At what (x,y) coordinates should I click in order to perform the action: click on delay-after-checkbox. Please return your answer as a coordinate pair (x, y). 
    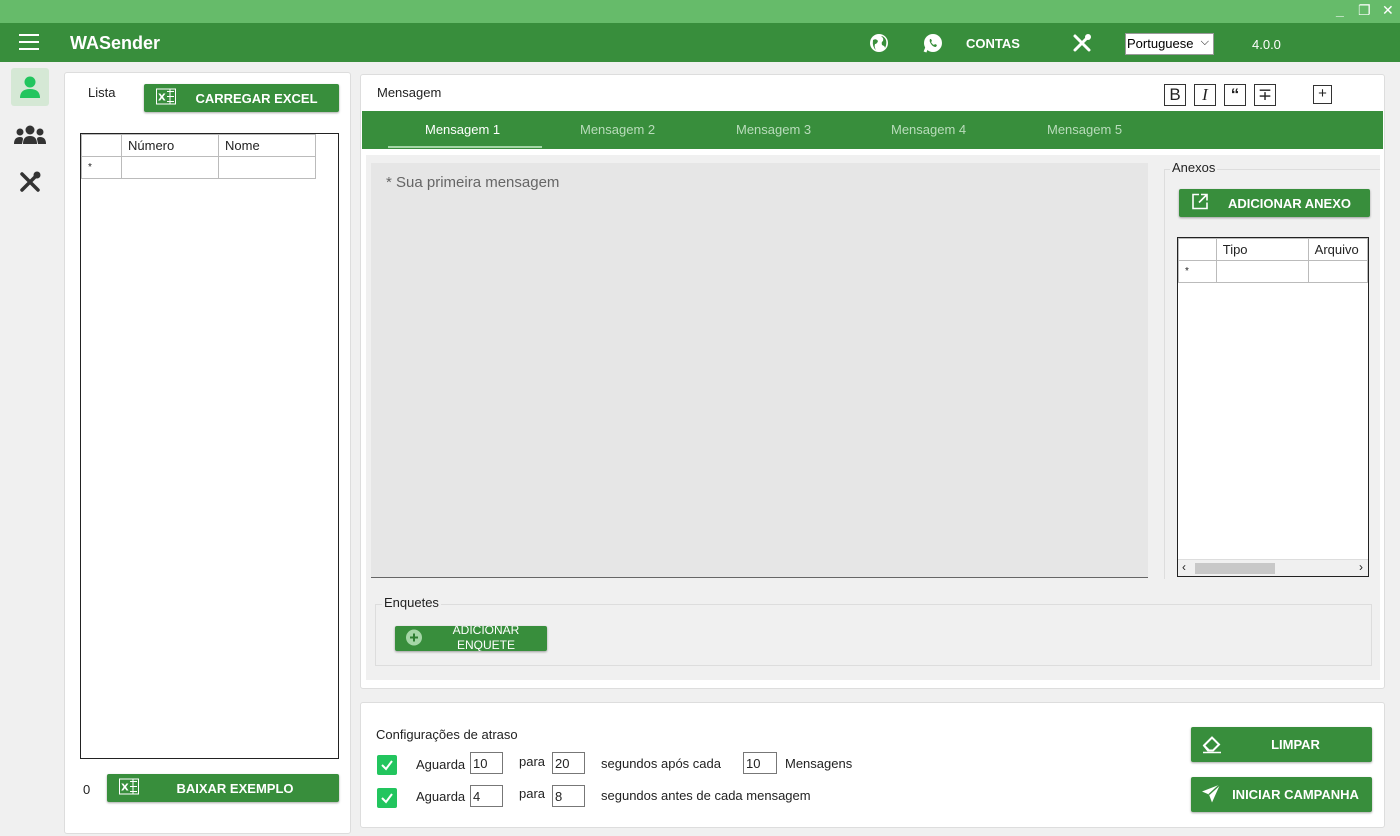
    Looking at the image, I should click on (387, 765).